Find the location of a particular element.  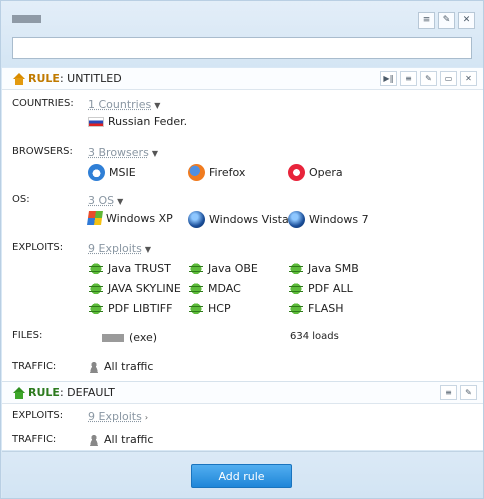

rule-controls: ▶‖ ≡ ✎ ▭ ✕ is located at coordinates (428, 78).